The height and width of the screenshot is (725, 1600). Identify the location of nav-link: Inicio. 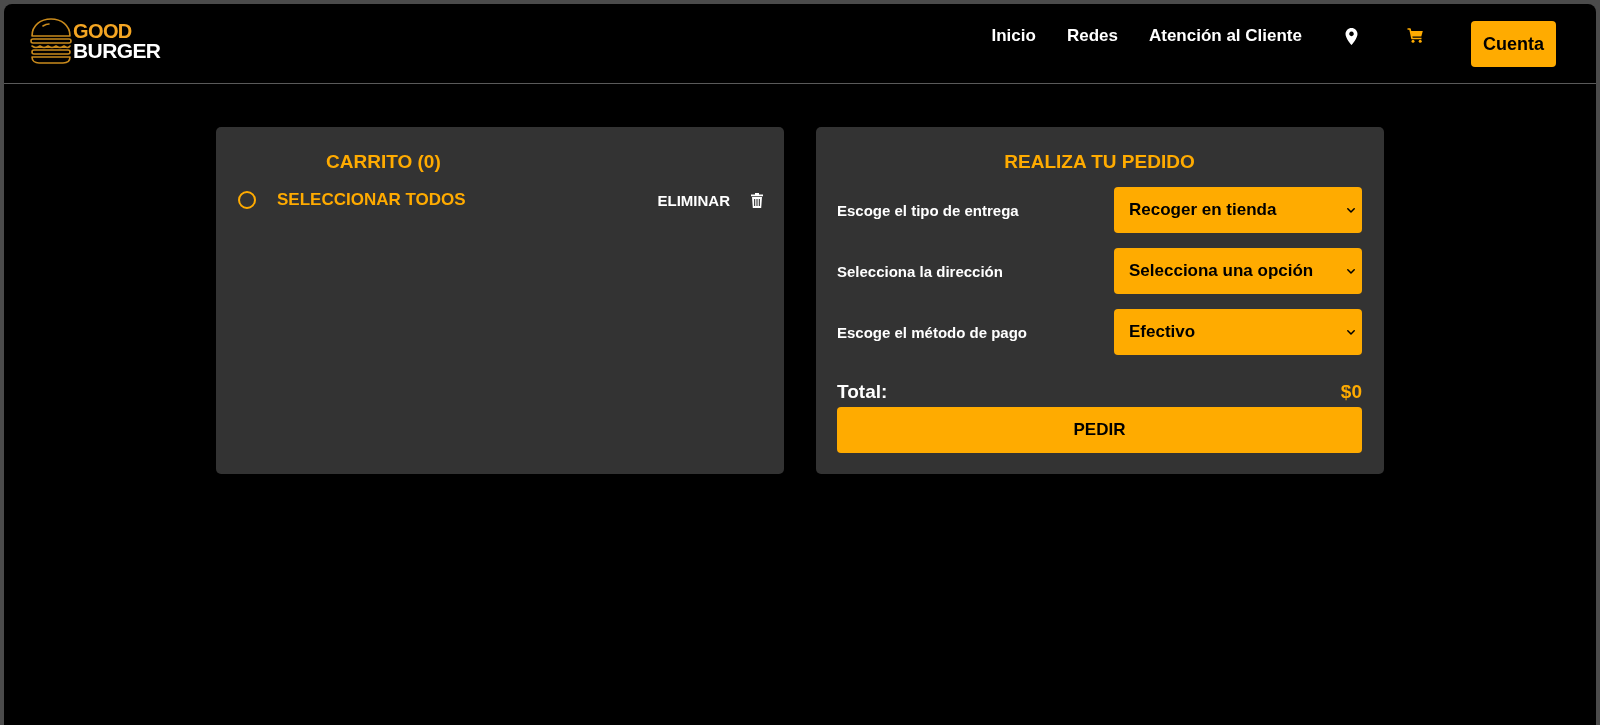
(1013, 36).